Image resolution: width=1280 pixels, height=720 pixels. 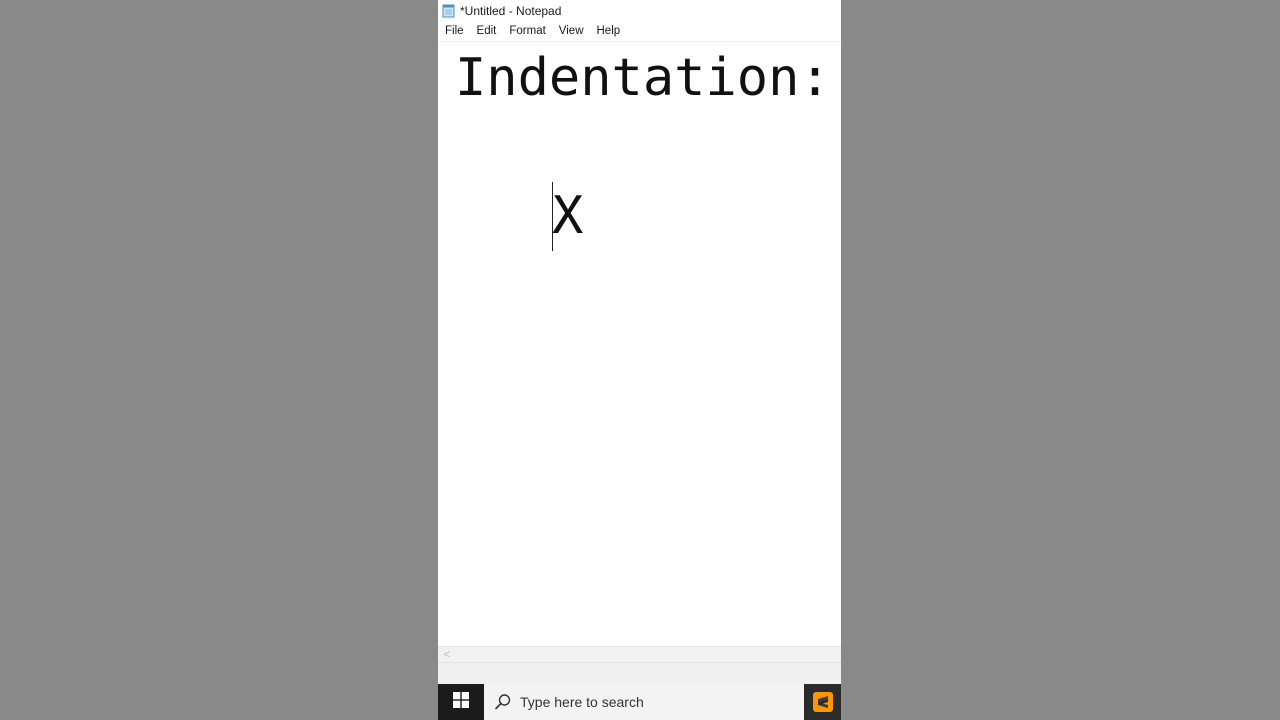 I want to click on editor-line-2: X, so click(x=568, y=216).